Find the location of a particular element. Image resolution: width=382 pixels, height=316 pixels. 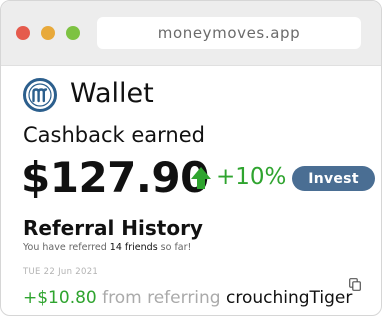

address-url: moneymoves.app is located at coordinates (229, 33).